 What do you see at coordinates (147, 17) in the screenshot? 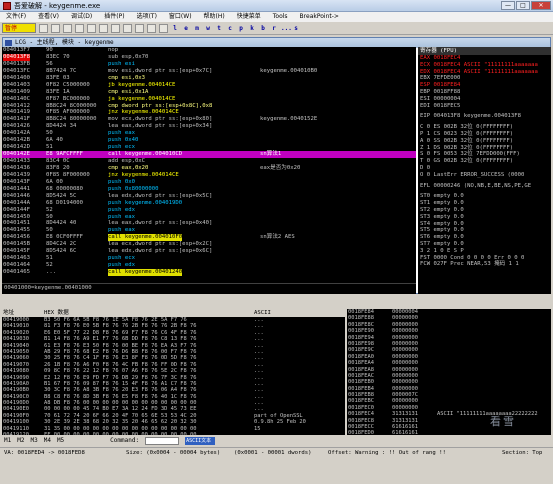
I see `menu-options: 选项(T)` at bounding box center [147, 17].